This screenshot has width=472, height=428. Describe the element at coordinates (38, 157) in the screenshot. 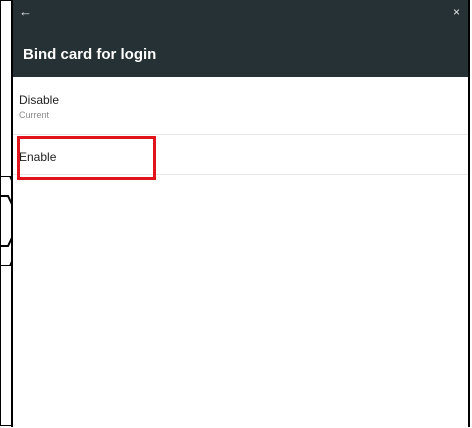

I see `option-label: Enable` at that location.